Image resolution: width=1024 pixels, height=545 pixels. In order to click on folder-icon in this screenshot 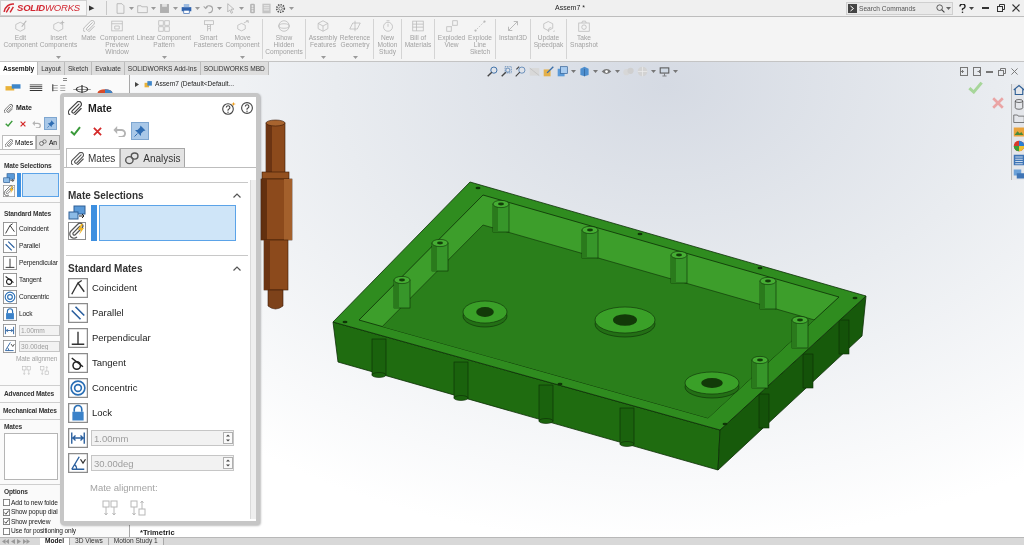, I will do `click(1018, 118)`.